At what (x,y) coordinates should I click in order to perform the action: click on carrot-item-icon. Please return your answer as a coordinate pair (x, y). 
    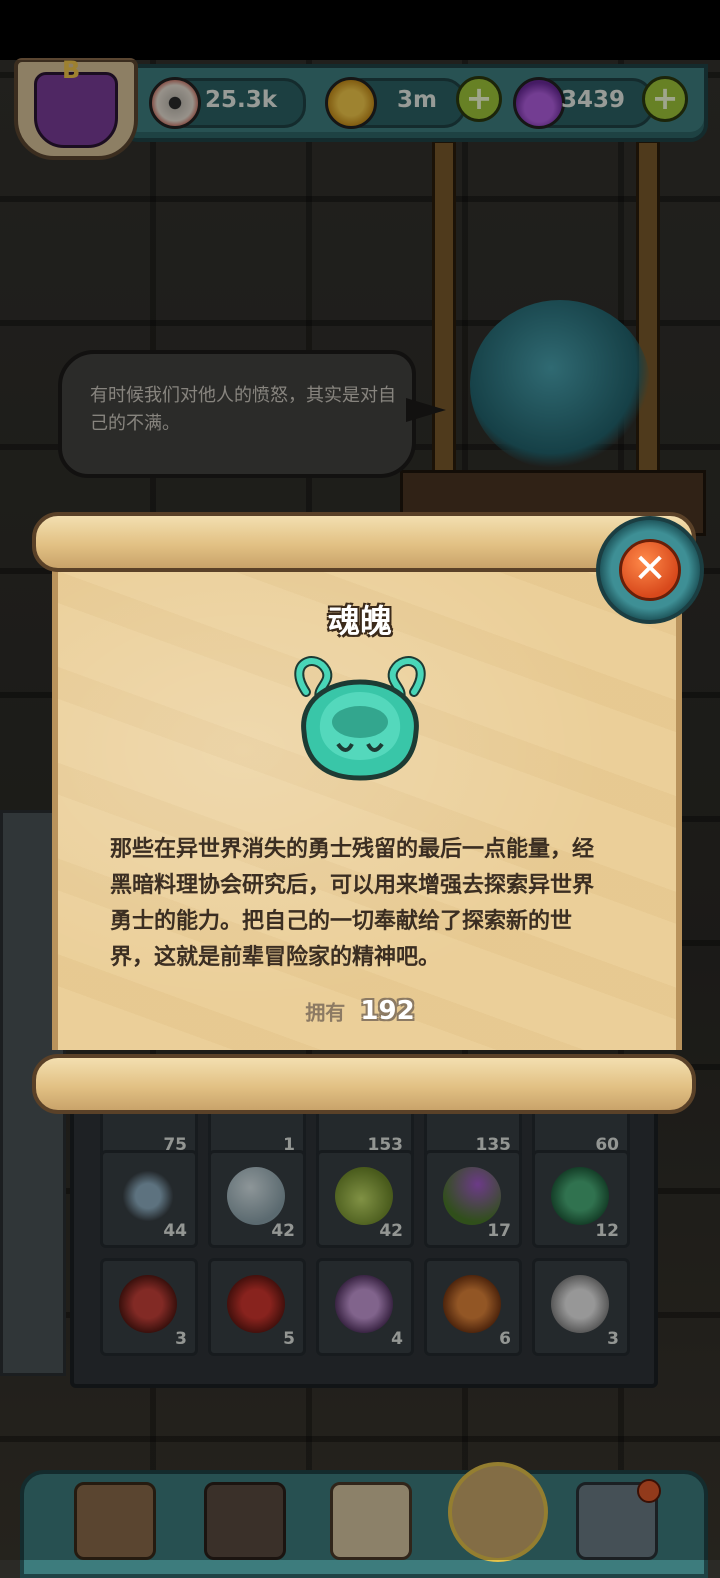
    Looking at the image, I should click on (472, 1304).